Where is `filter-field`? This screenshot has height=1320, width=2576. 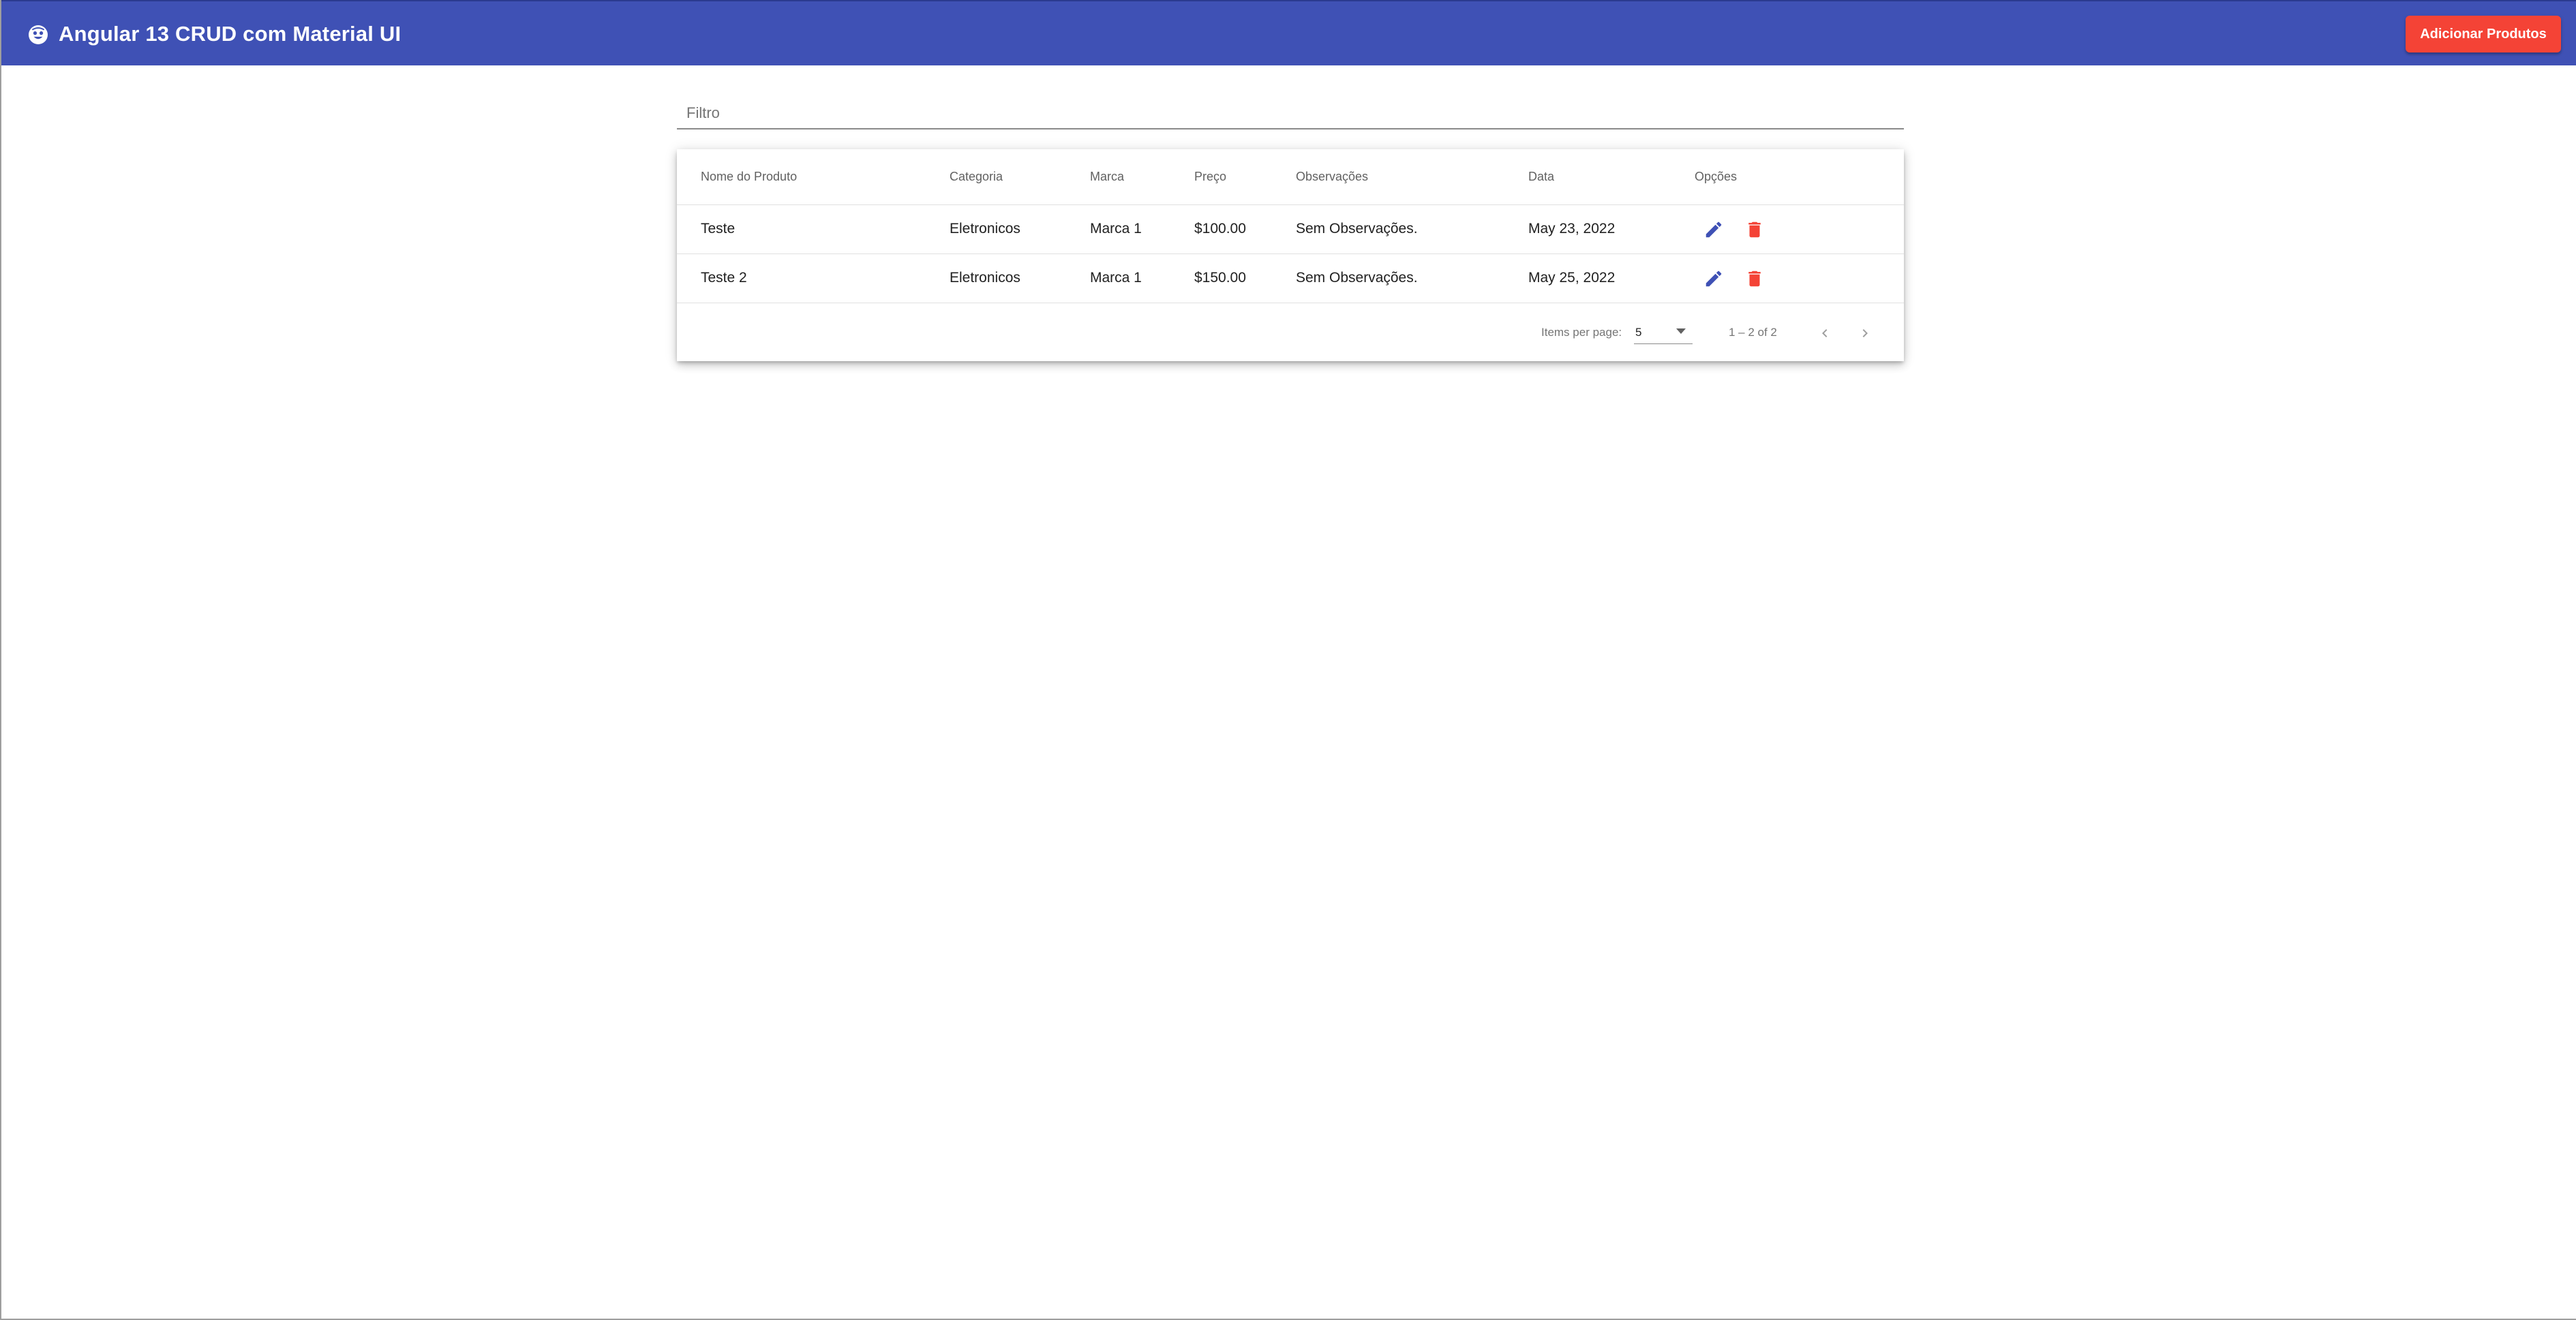 filter-field is located at coordinates (1291, 112).